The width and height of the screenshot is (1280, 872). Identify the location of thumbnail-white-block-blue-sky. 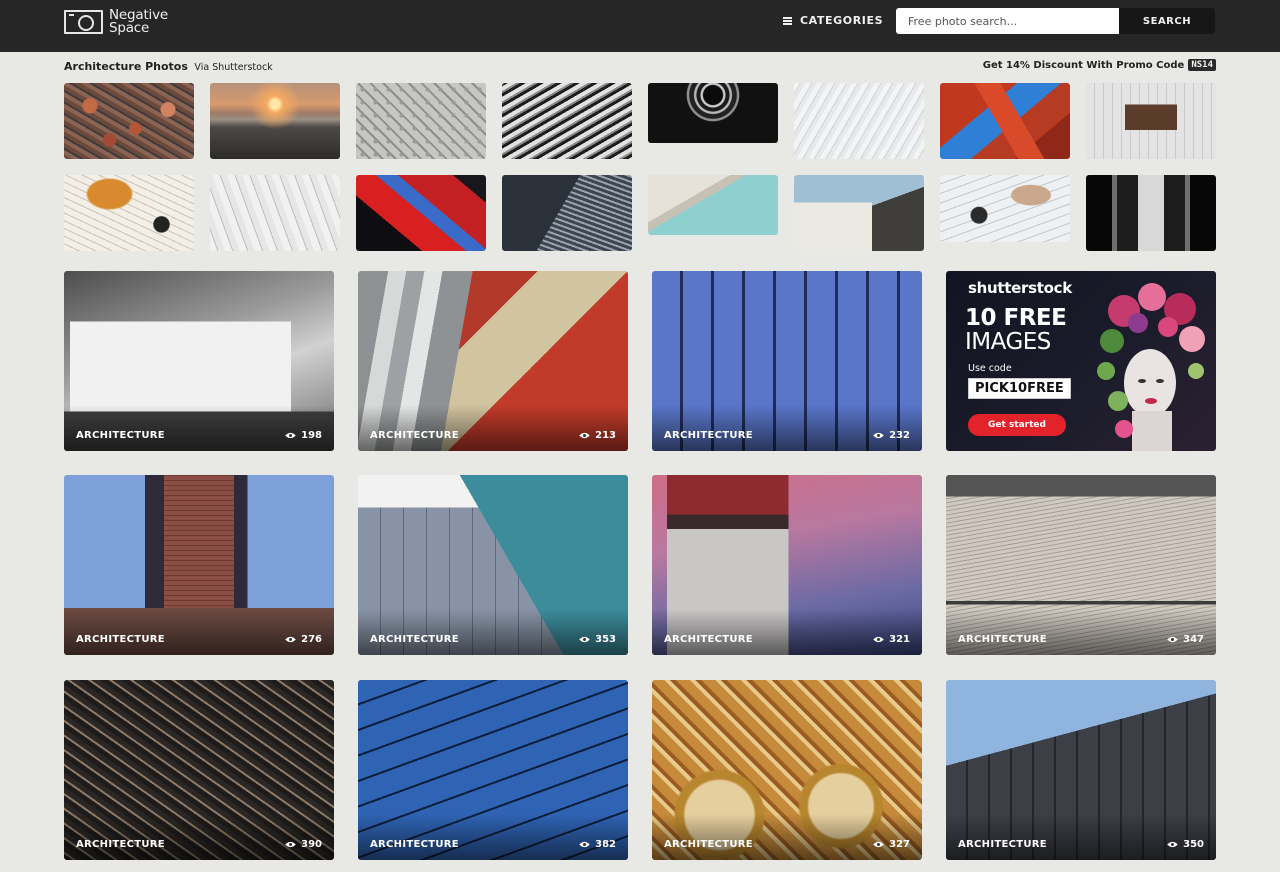
(859, 213).